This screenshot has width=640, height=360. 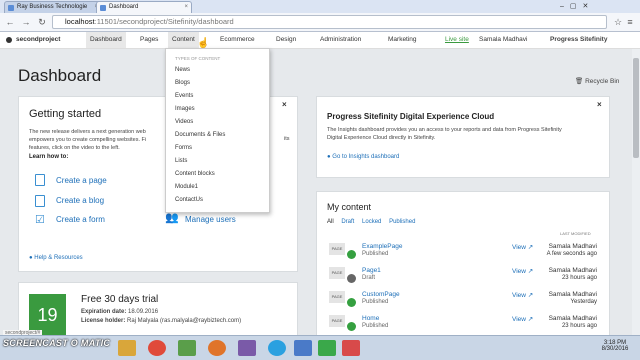 What do you see at coordinates (457, 40) in the screenshot?
I see `live-site-link: Live site` at bounding box center [457, 40].